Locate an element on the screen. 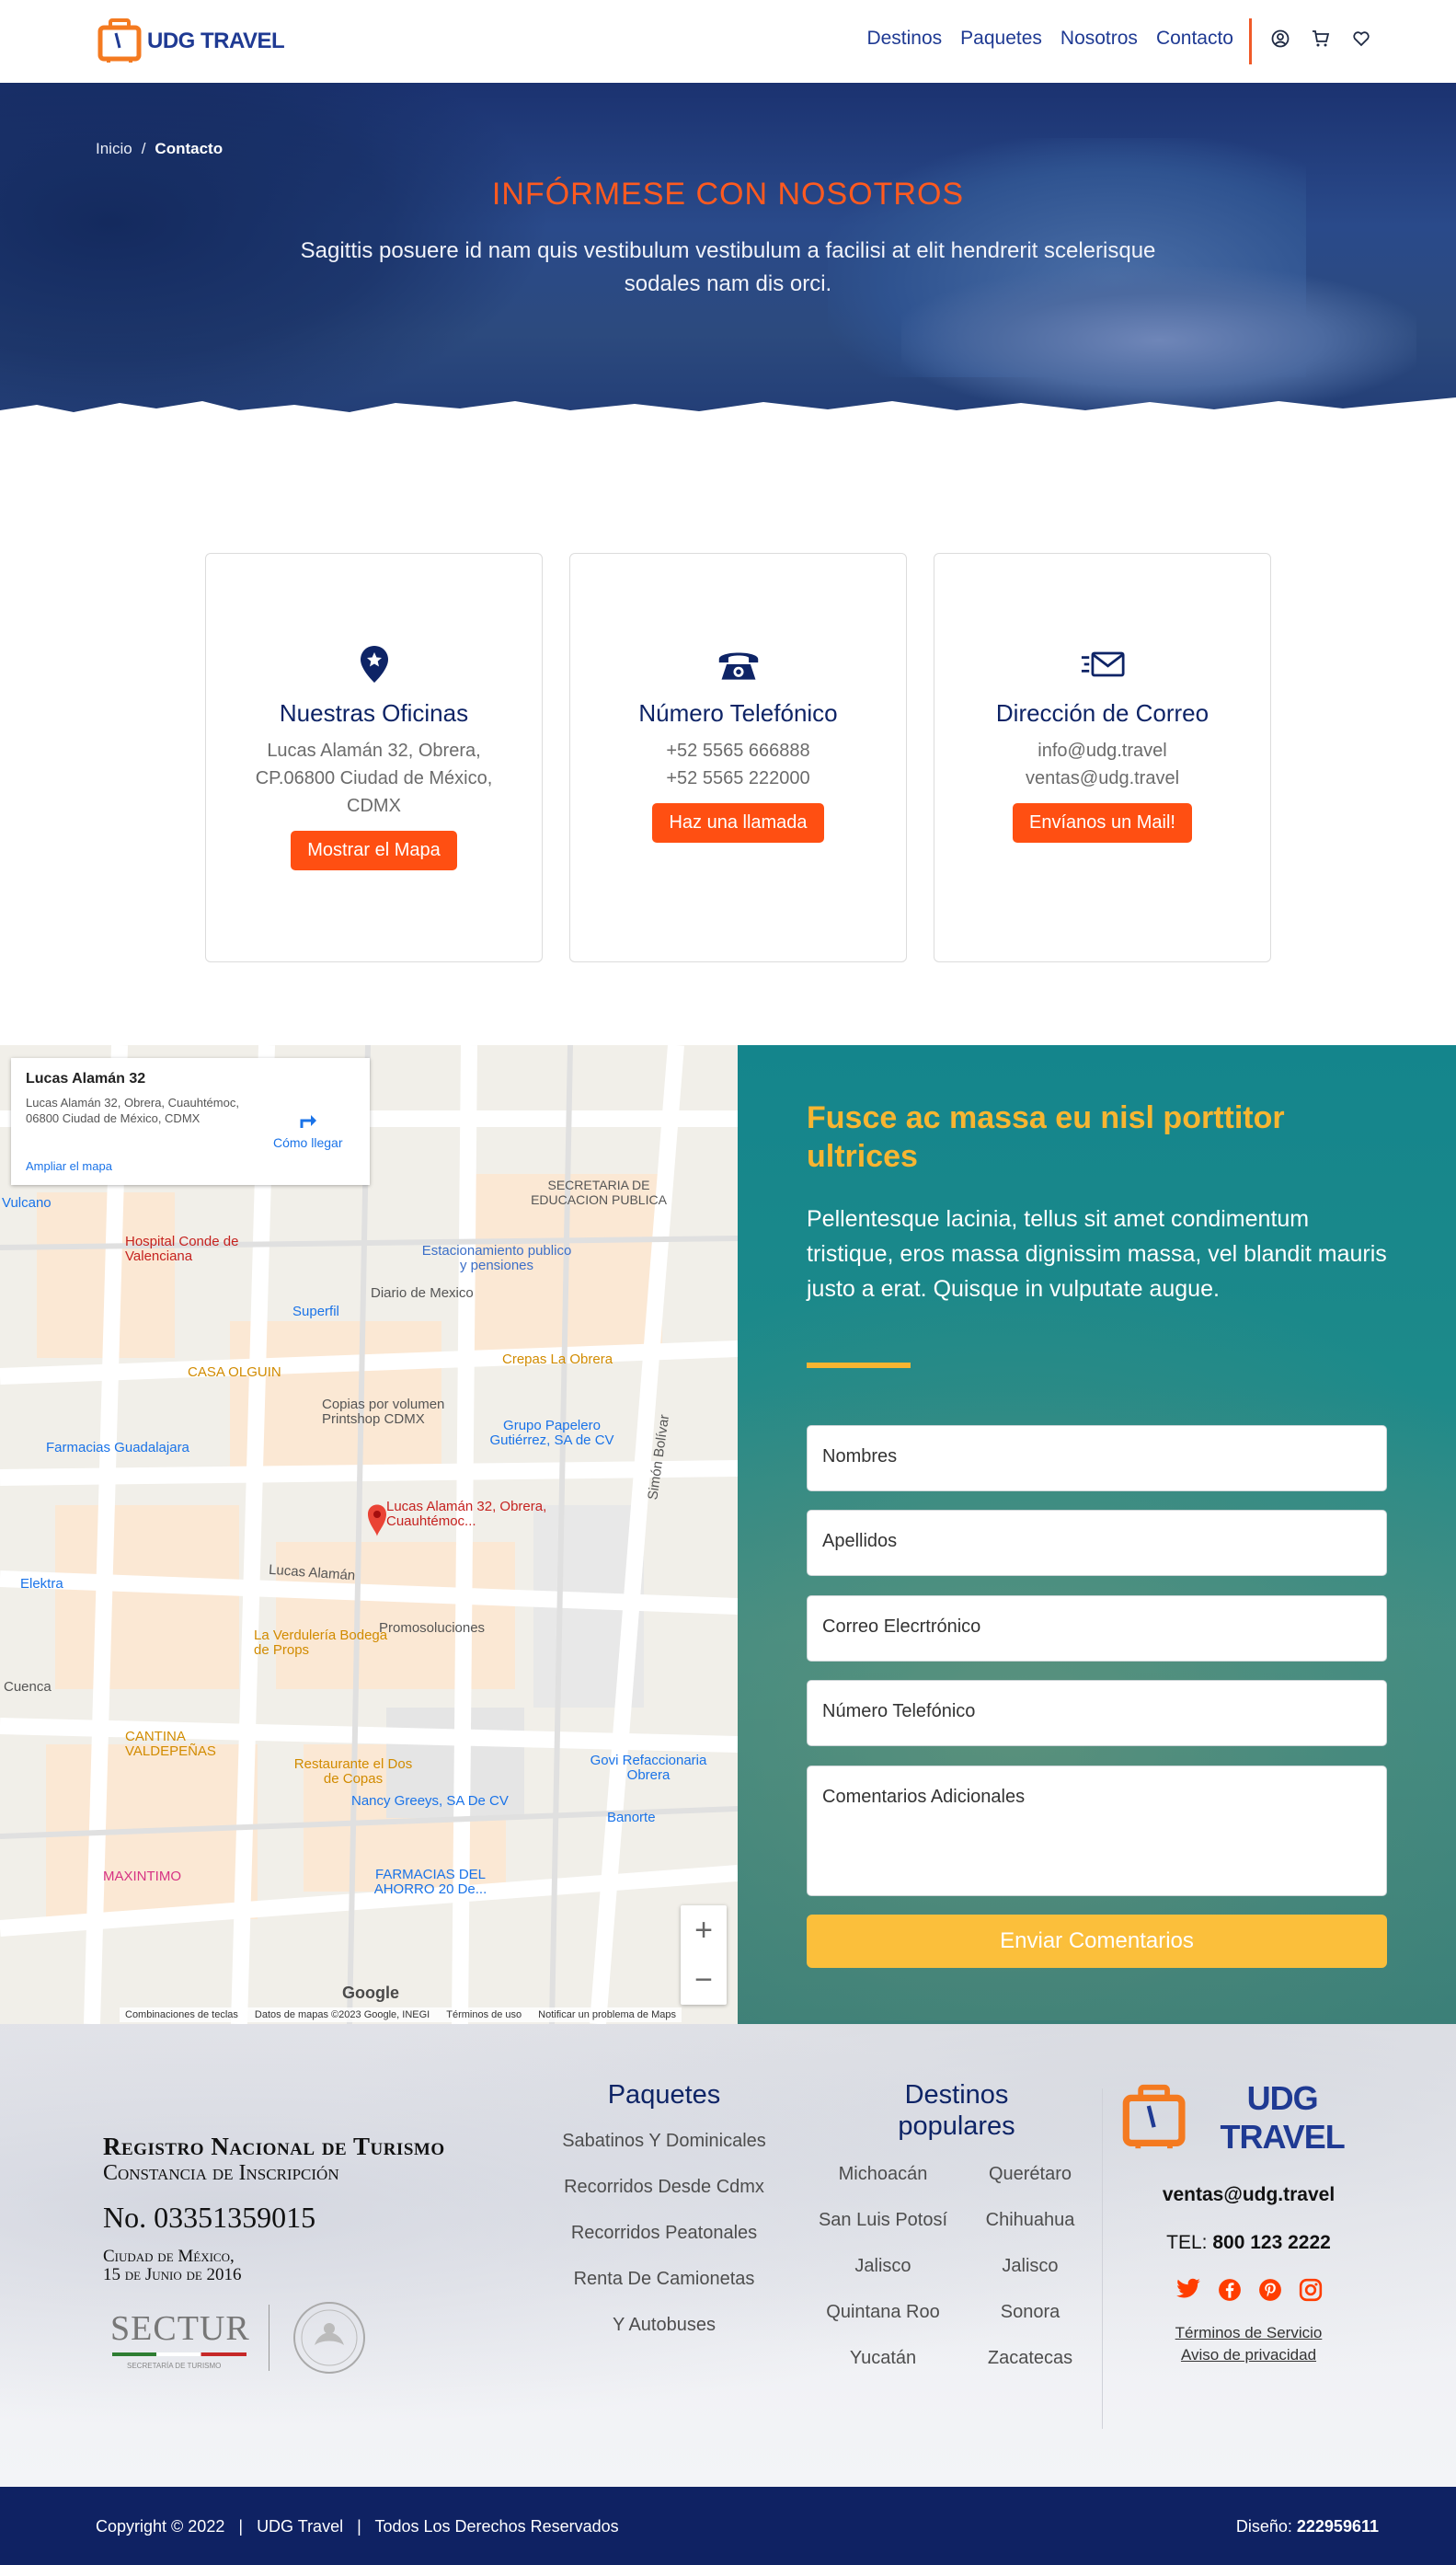 Image resolution: width=1456 pixels, height=2565 pixels. nav-paquetes: Paquetes is located at coordinates (1001, 39).